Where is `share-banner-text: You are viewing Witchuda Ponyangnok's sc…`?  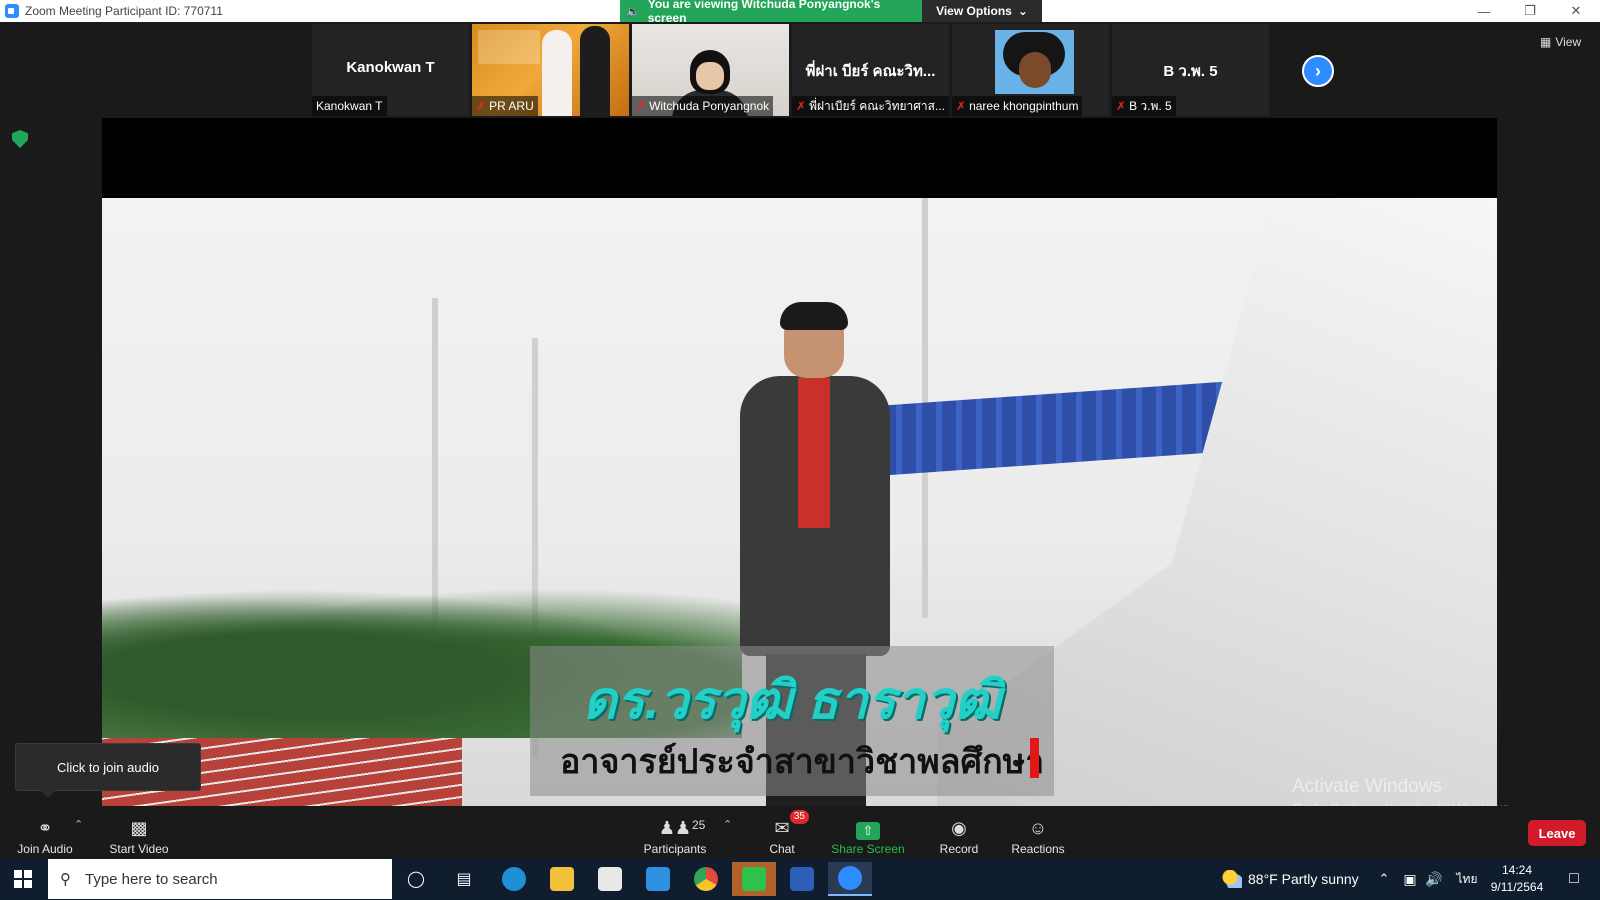 share-banner-text: You are viewing Witchuda Ponyangnok's sc… is located at coordinates (764, 12).